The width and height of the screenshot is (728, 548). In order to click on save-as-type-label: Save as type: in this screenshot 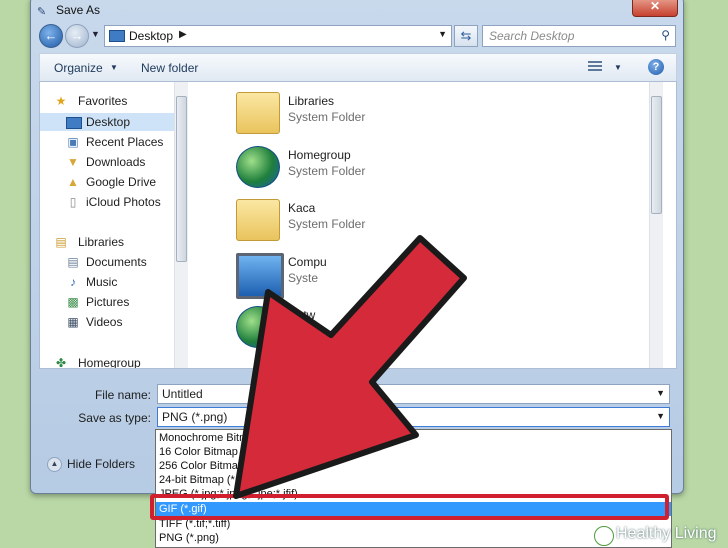, I will do `click(114, 418)`.